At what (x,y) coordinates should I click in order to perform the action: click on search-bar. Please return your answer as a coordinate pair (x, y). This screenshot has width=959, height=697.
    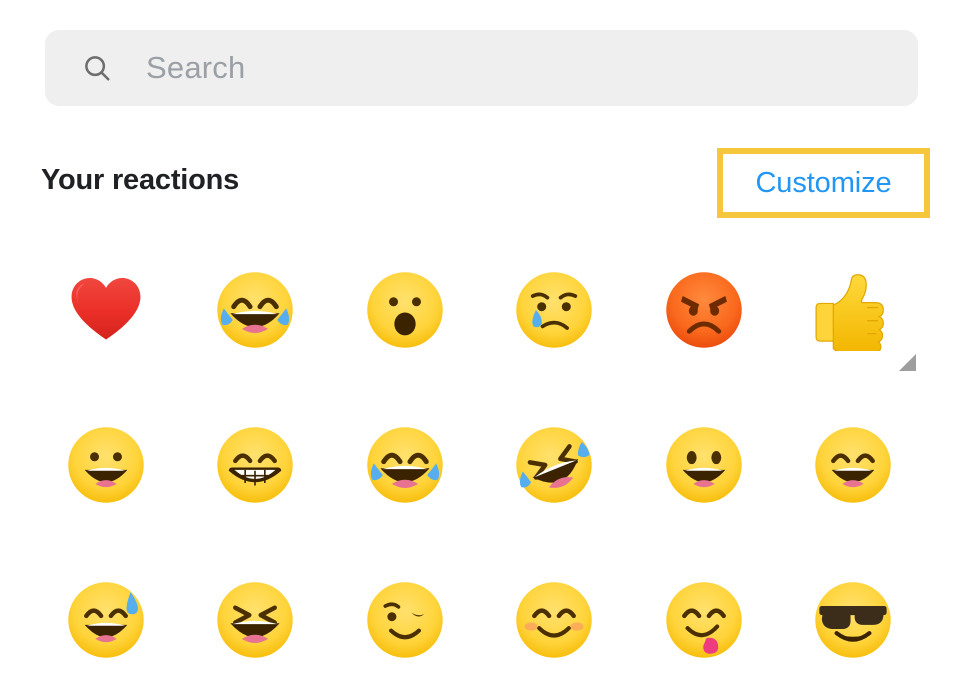
    Looking at the image, I should click on (481, 68).